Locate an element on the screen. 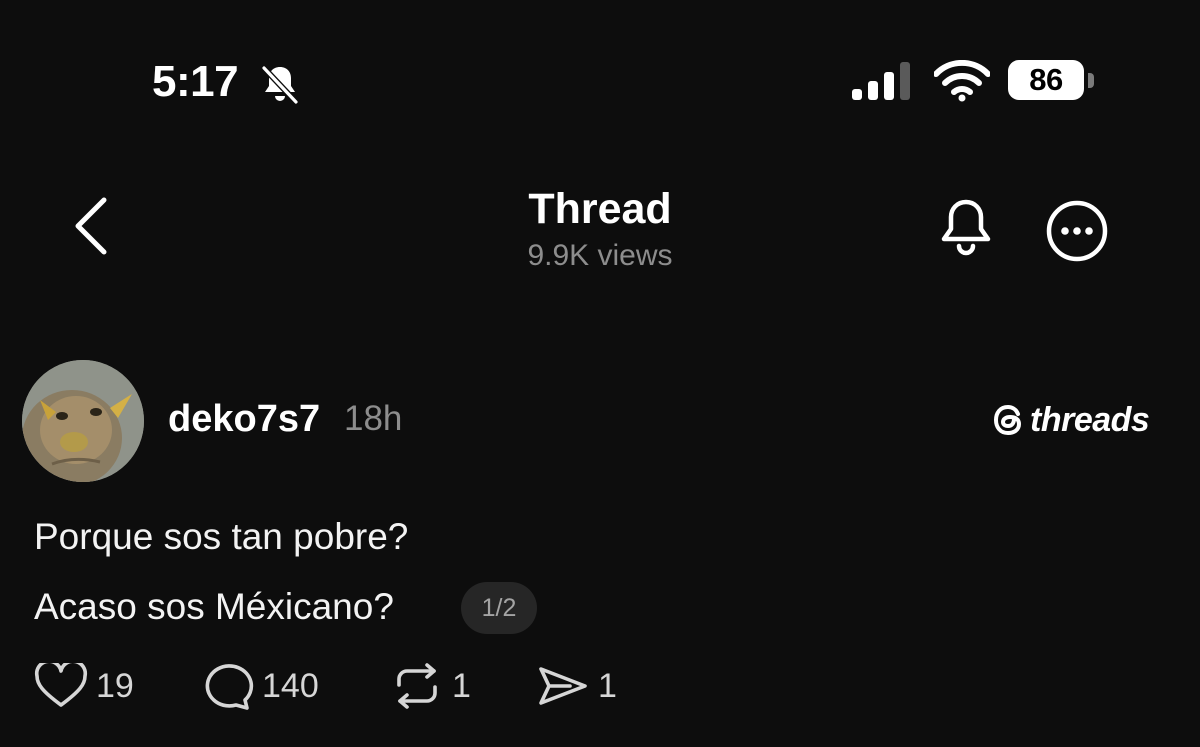  heart-icon is located at coordinates (61, 685).